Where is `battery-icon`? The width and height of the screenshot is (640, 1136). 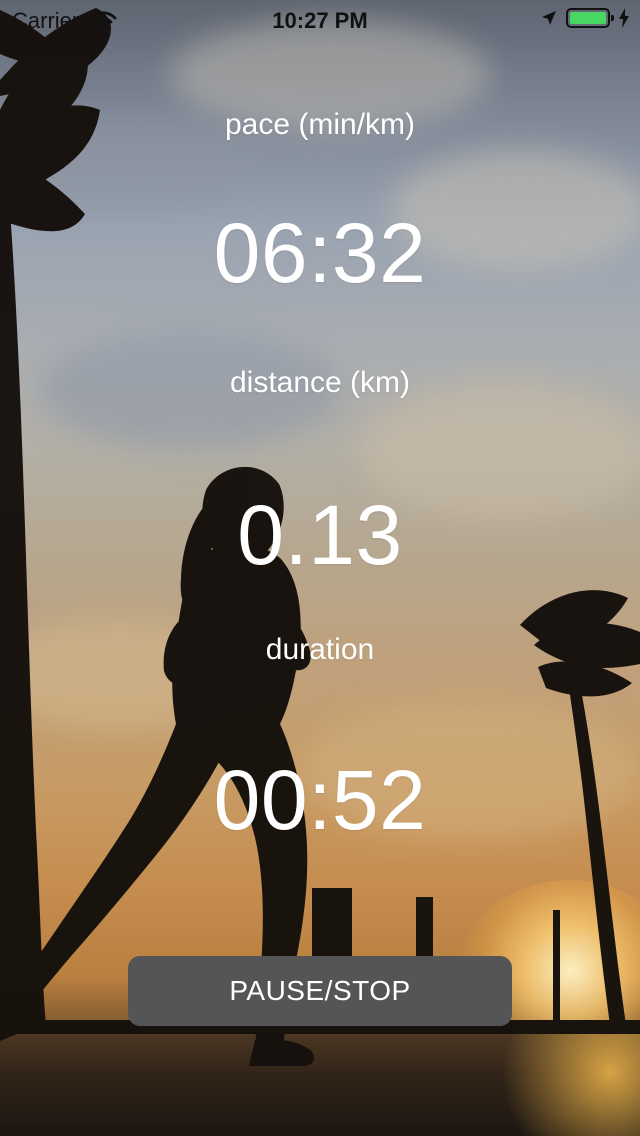
battery-icon is located at coordinates (590, 18).